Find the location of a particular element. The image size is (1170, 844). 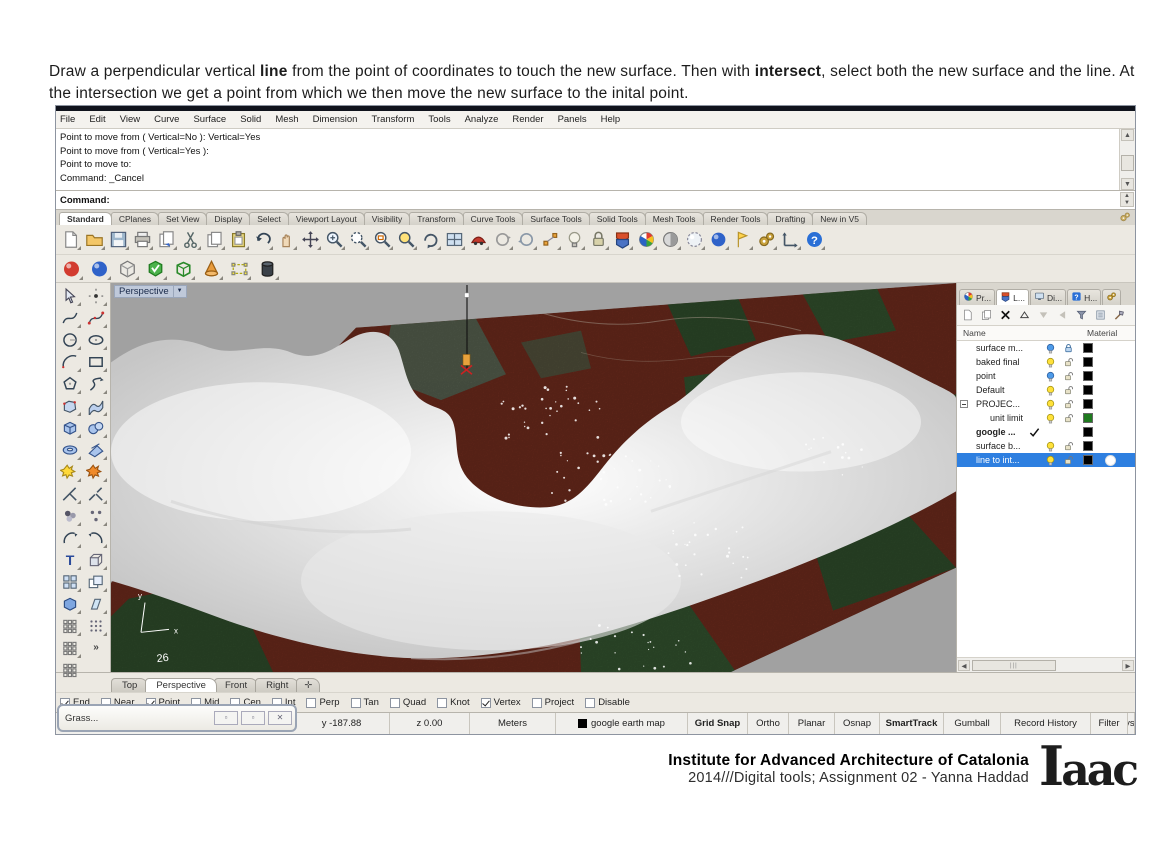

paste-button is located at coordinates (238, 239).